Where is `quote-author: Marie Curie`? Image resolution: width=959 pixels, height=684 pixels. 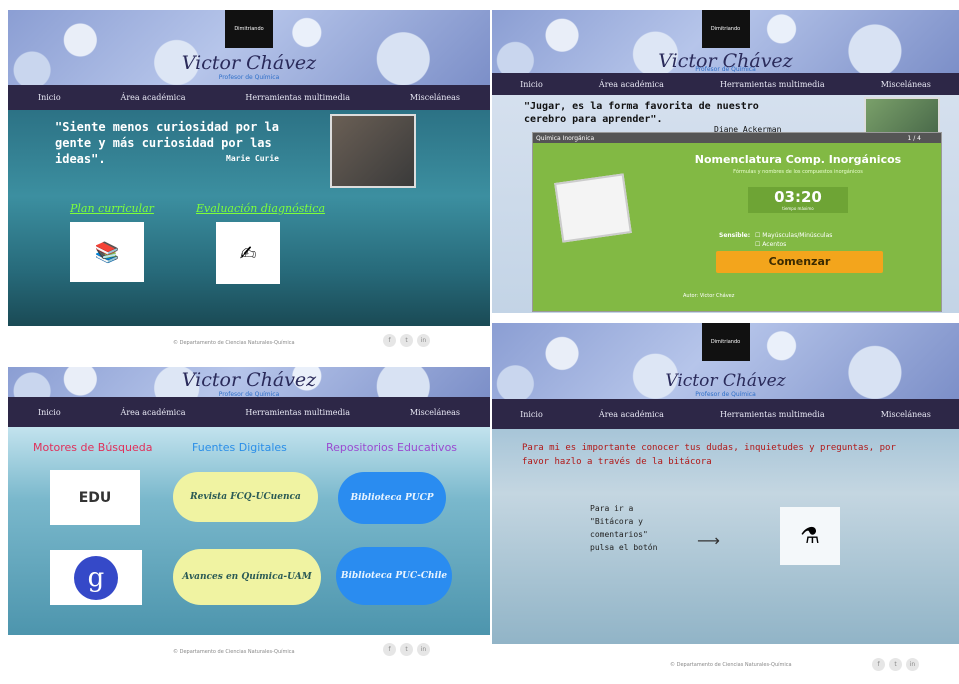 quote-author: Marie Curie is located at coordinates (252, 158).